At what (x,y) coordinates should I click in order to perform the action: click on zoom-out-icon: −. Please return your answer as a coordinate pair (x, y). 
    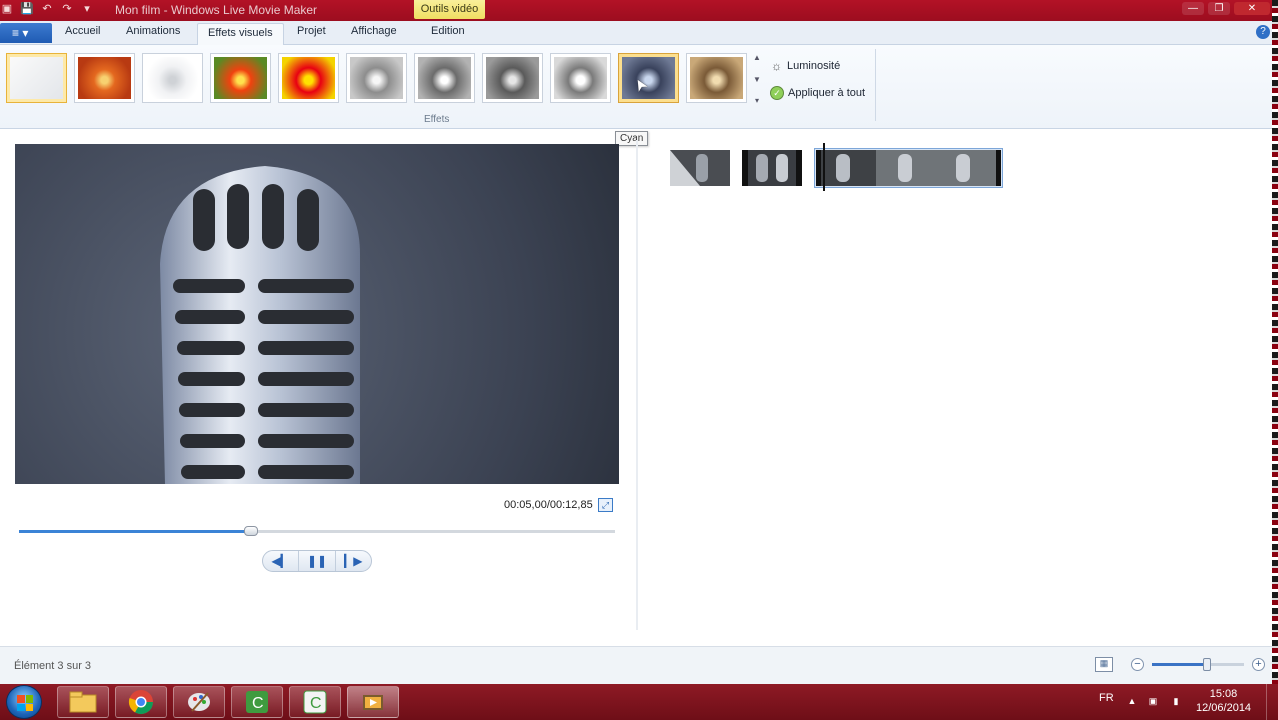
    Looking at the image, I should click on (1137, 664).